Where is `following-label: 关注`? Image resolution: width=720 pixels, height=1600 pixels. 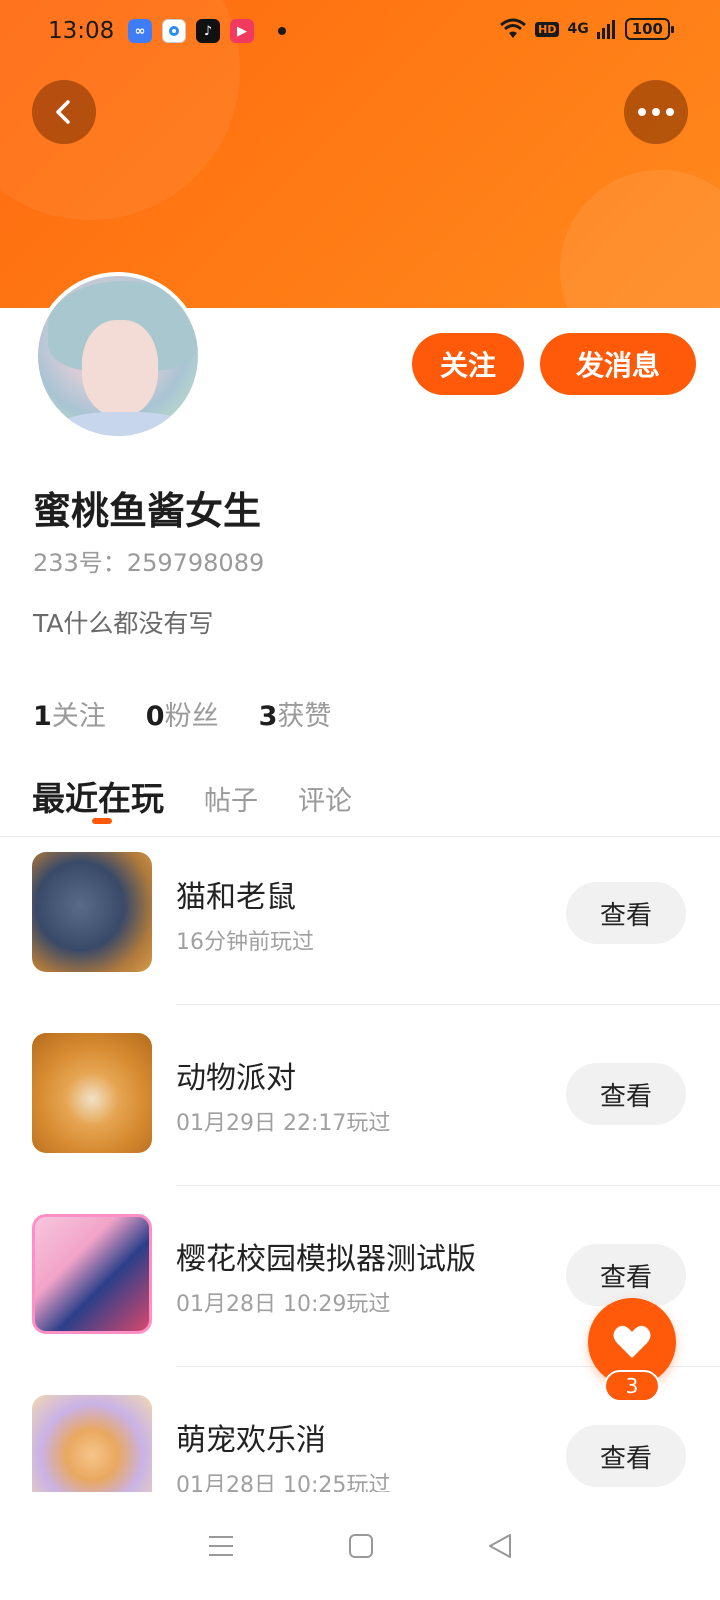
following-label: 关注 is located at coordinates (78, 716).